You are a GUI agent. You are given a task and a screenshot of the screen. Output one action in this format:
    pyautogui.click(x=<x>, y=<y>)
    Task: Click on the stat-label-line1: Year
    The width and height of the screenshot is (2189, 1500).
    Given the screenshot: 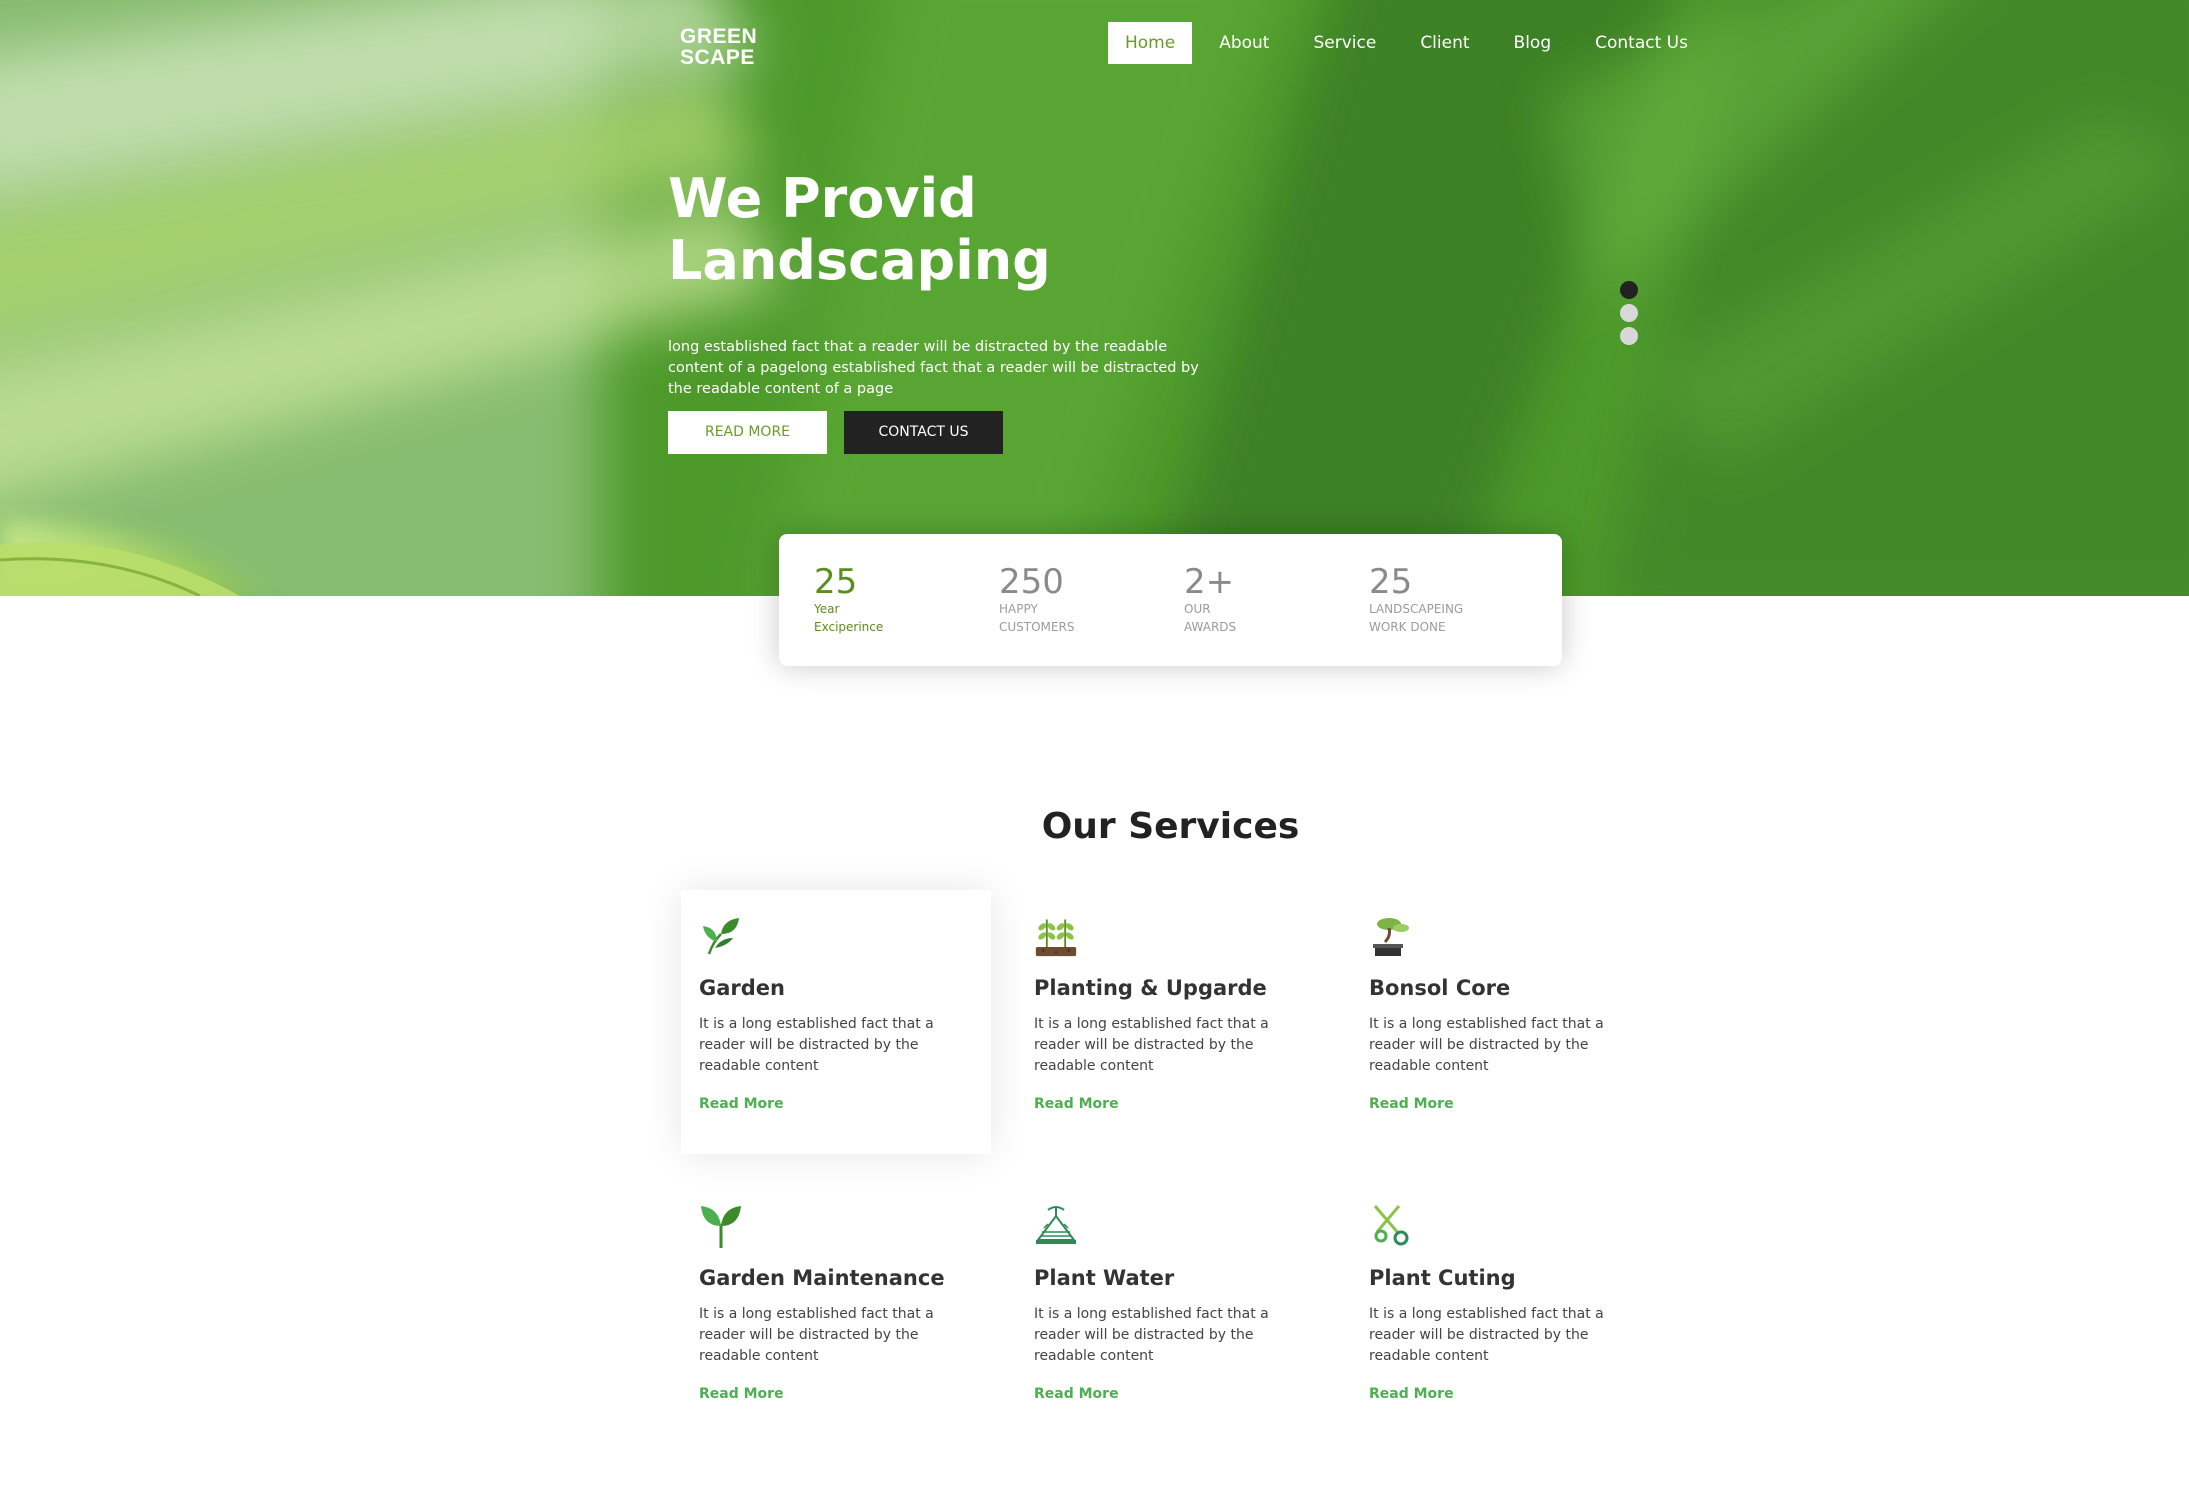 What is the action you would take?
    pyautogui.click(x=827, y=609)
    